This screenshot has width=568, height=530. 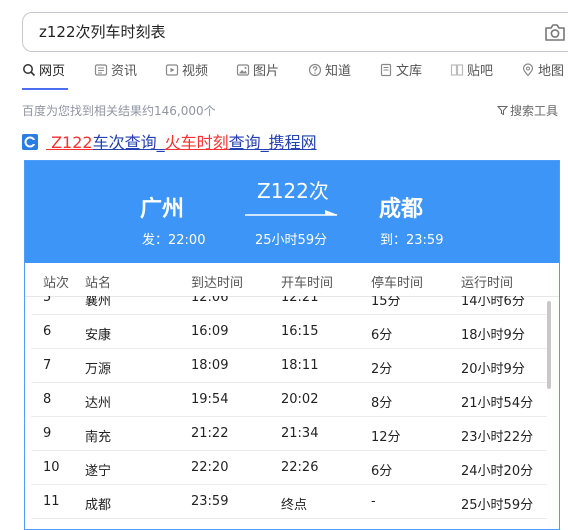 I want to click on destination-city: 成都, so click(x=401, y=209).